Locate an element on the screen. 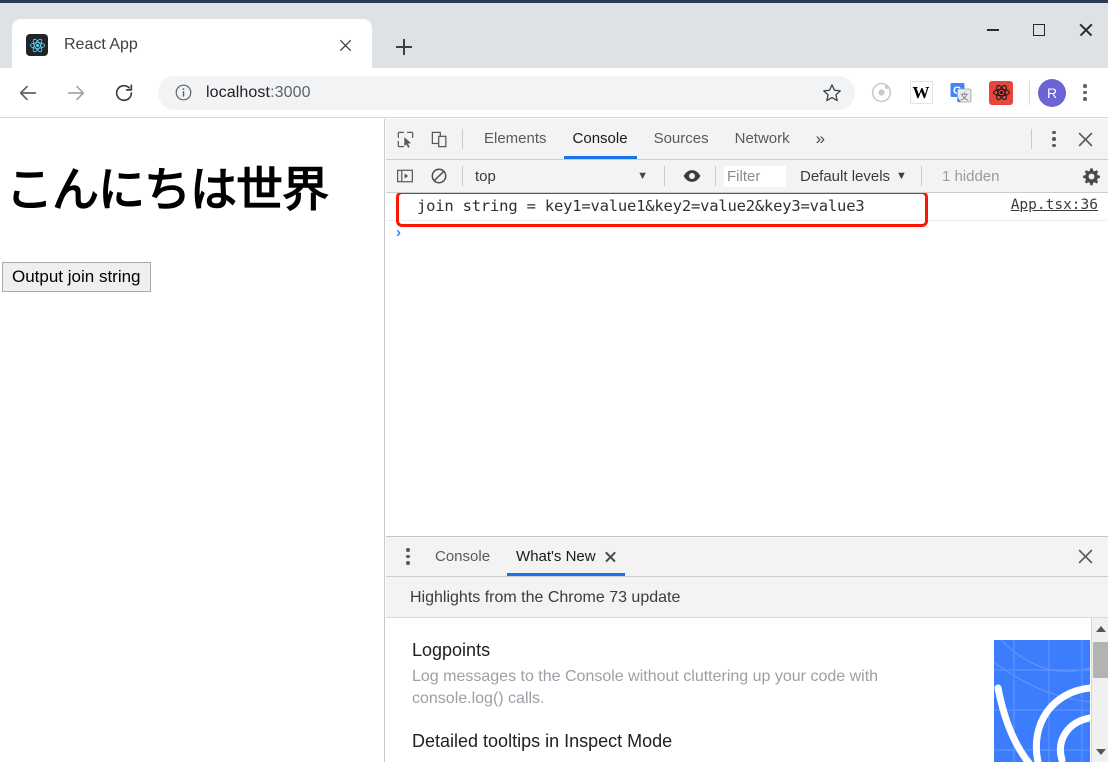 The height and width of the screenshot is (762, 1108). svg-text: 文 is located at coordinates (964, 96).